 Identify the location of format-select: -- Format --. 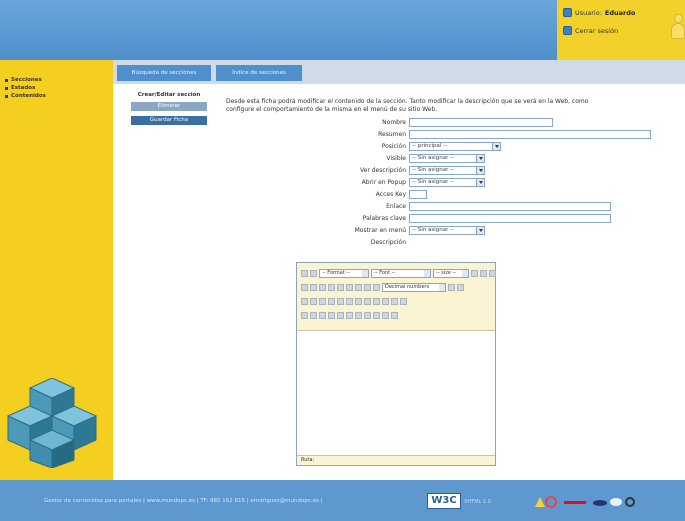
(344, 273).